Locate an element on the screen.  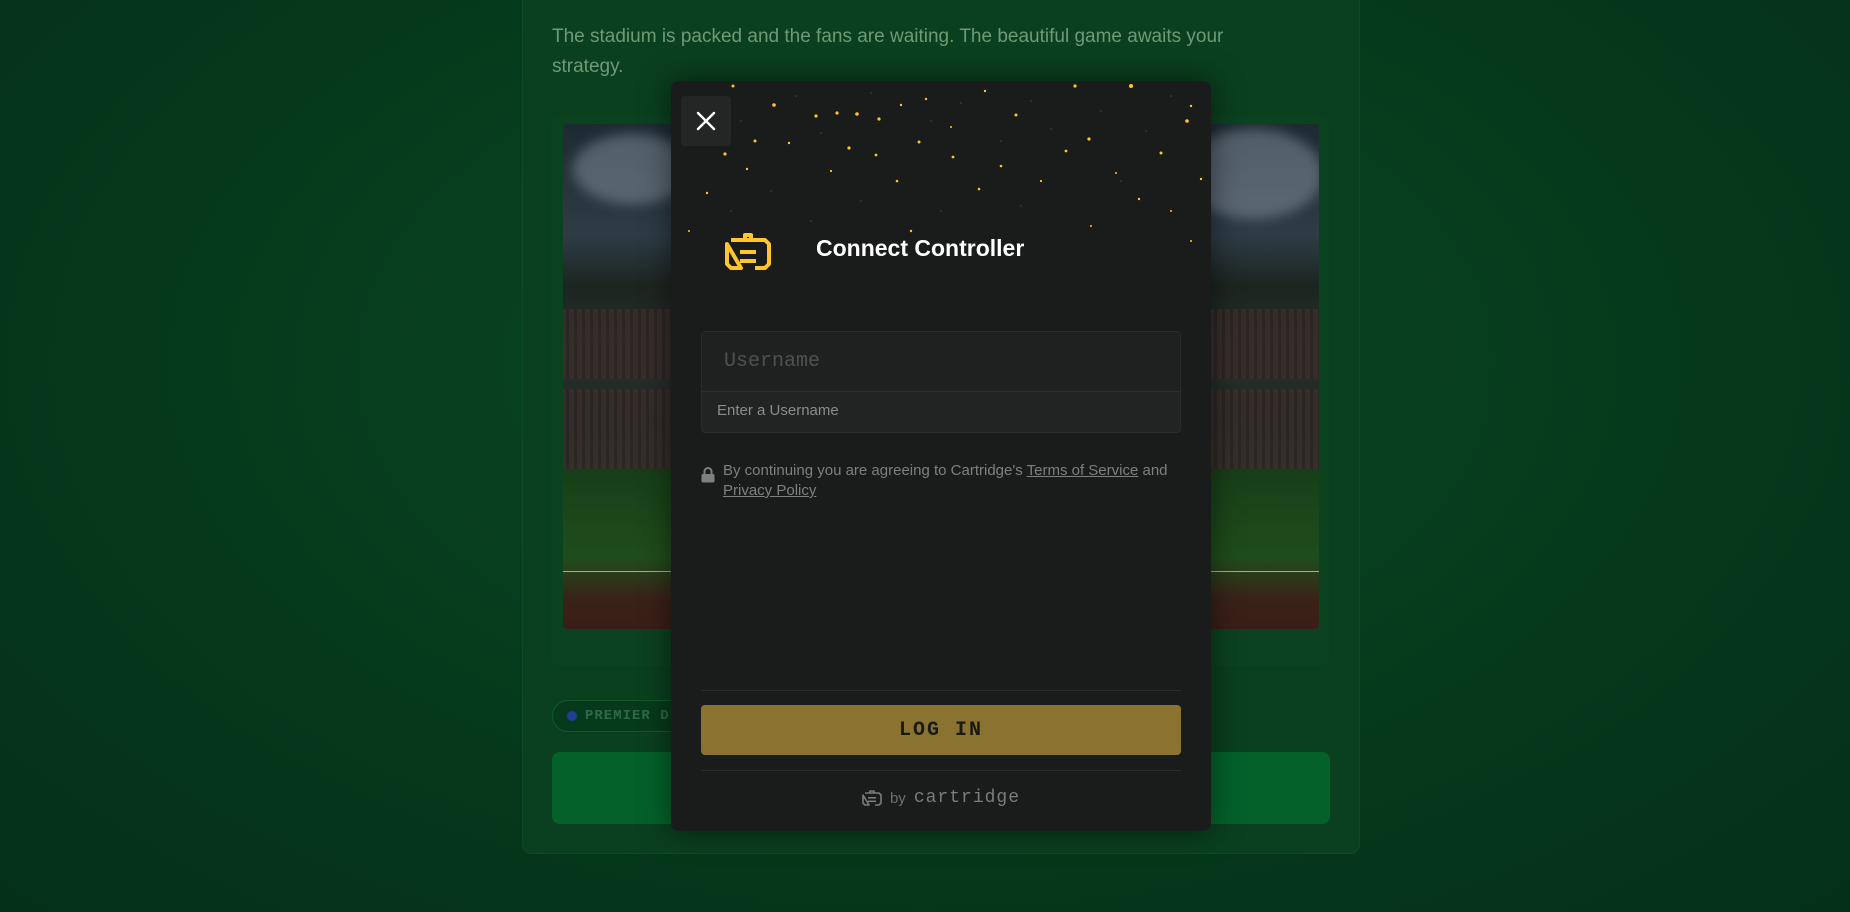
close-icon is located at coordinates (706, 121).